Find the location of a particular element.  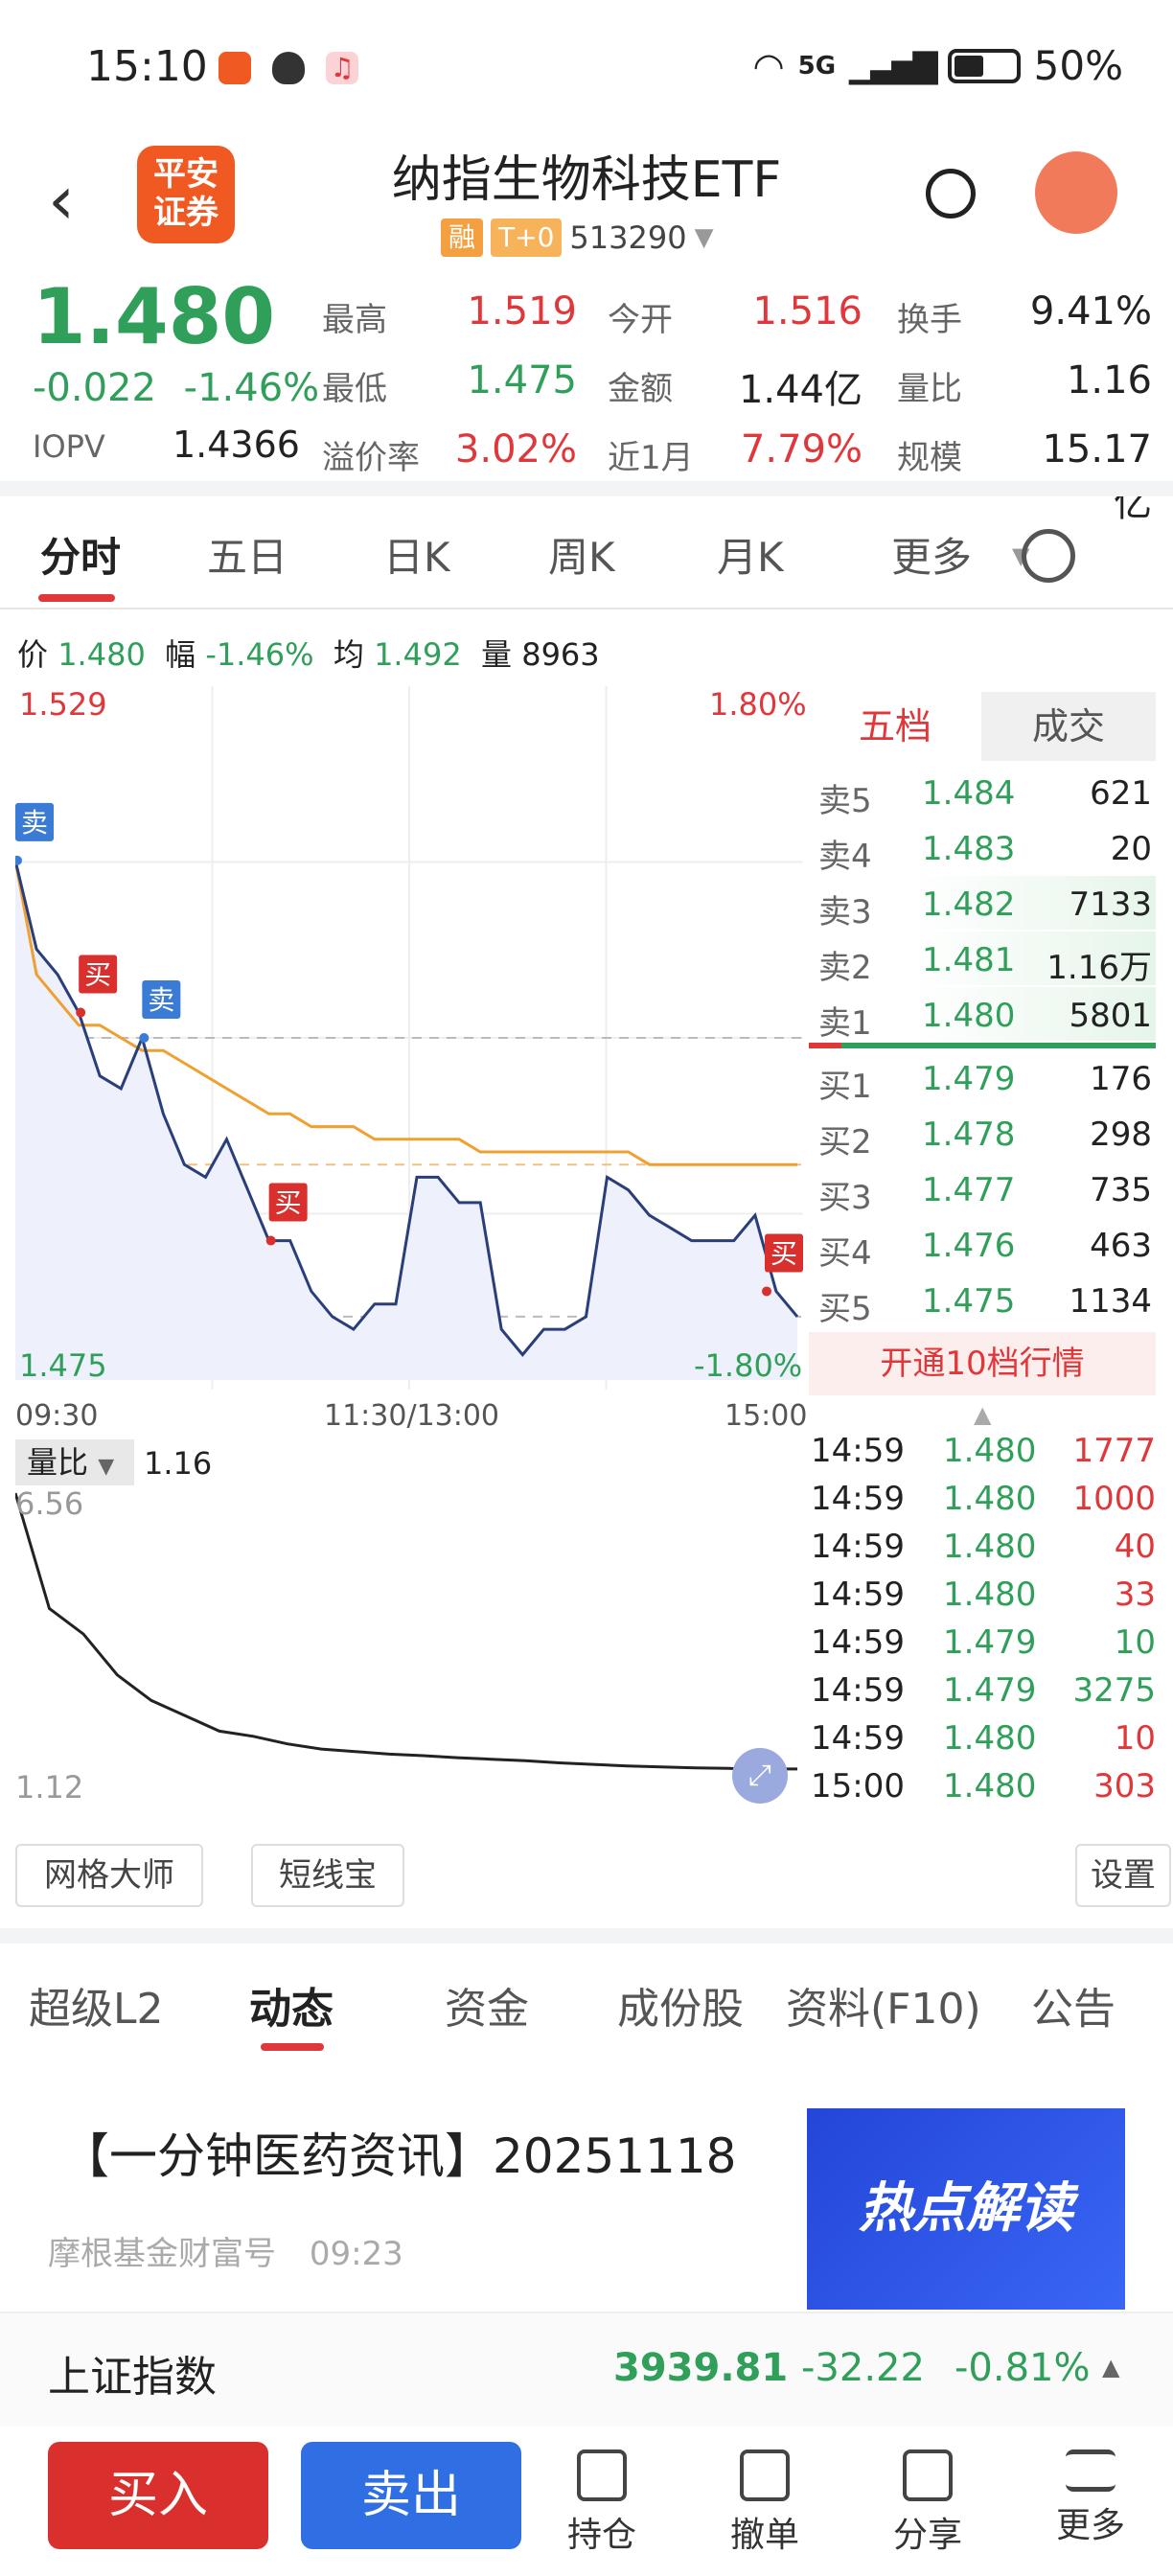

ask-row: 卖4 1.483 20 is located at coordinates (980, 848).